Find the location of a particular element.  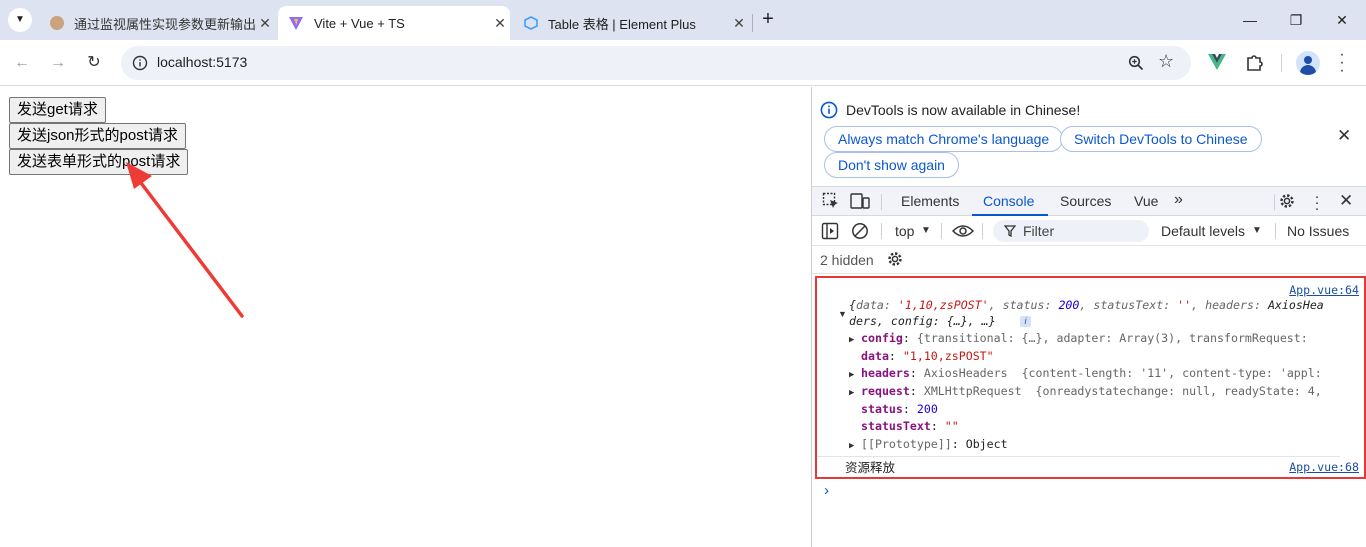

dont-show-again-button: Don't show again is located at coordinates (891, 165).